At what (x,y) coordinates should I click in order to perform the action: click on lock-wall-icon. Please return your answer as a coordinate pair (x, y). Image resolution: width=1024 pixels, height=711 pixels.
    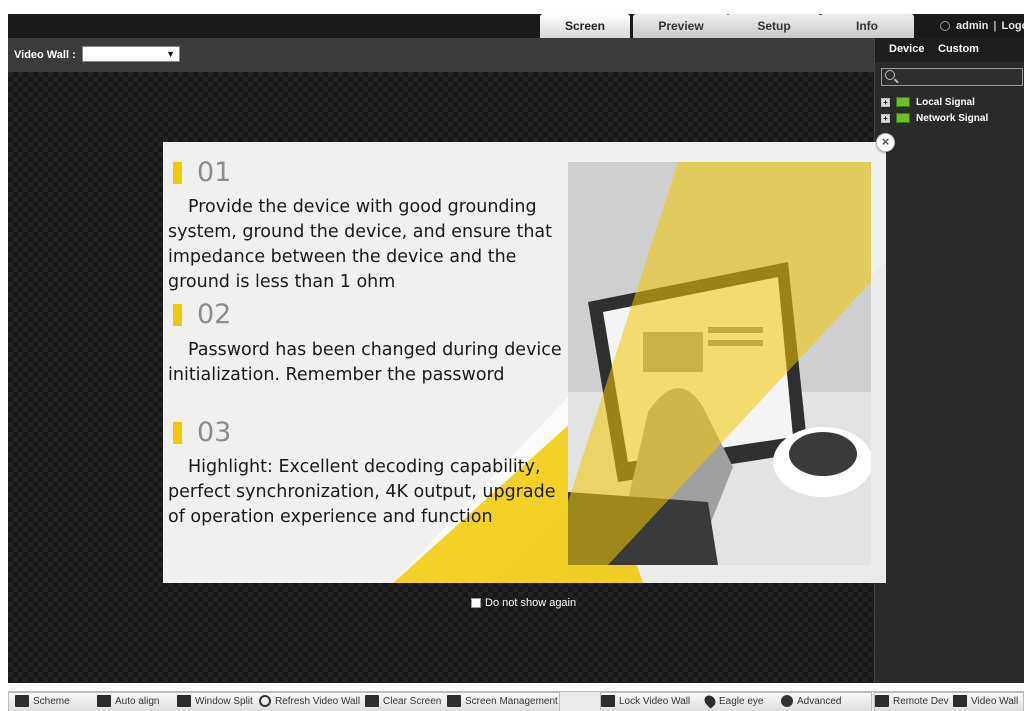
    Looking at the image, I should click on (608, 701).